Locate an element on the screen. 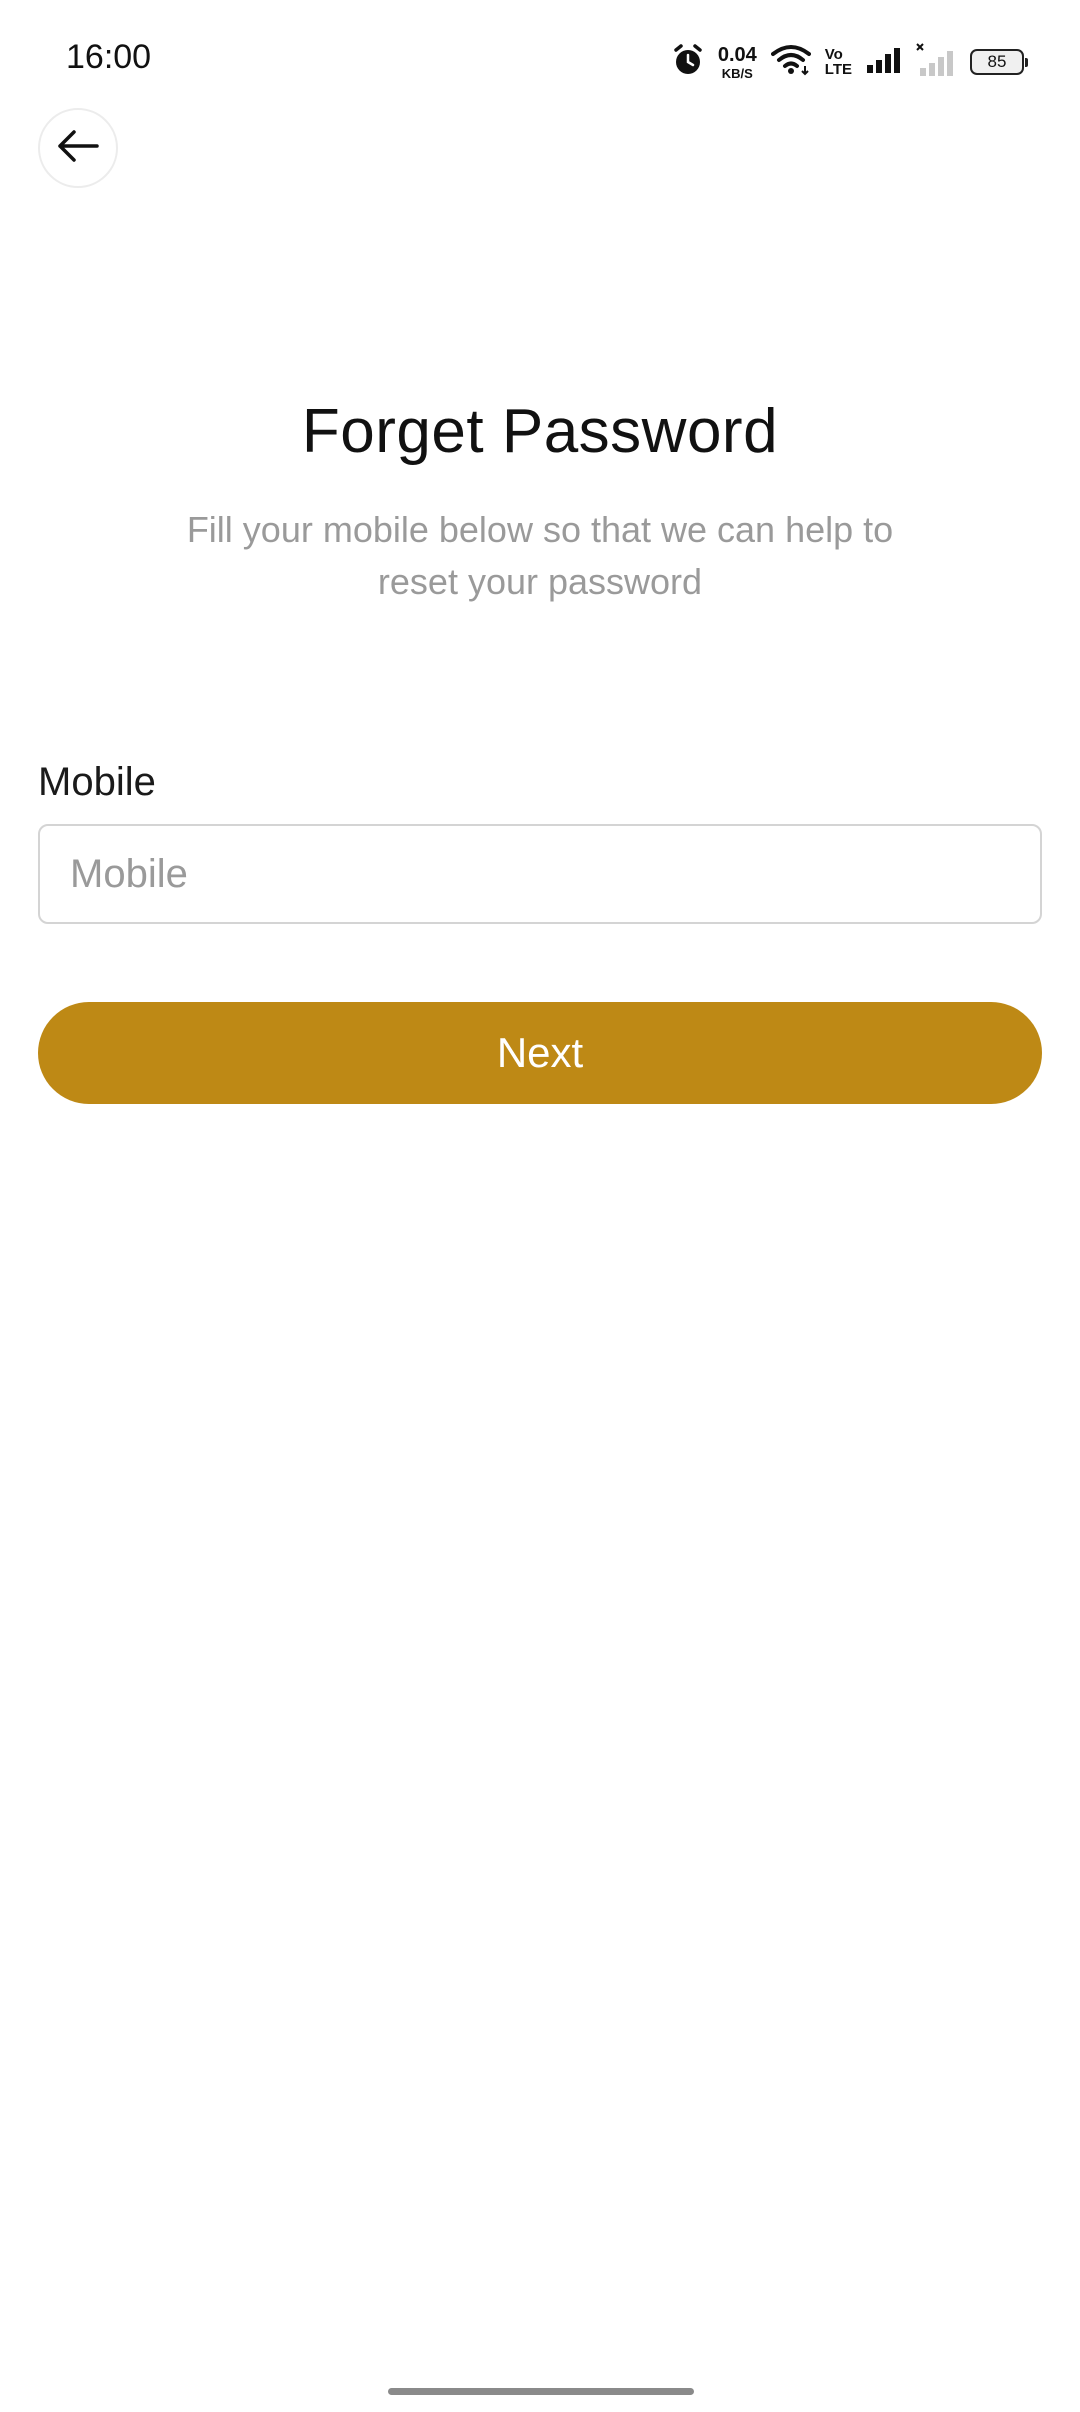  volte-icon: Vo LTE is located at coordinates (838, 62).